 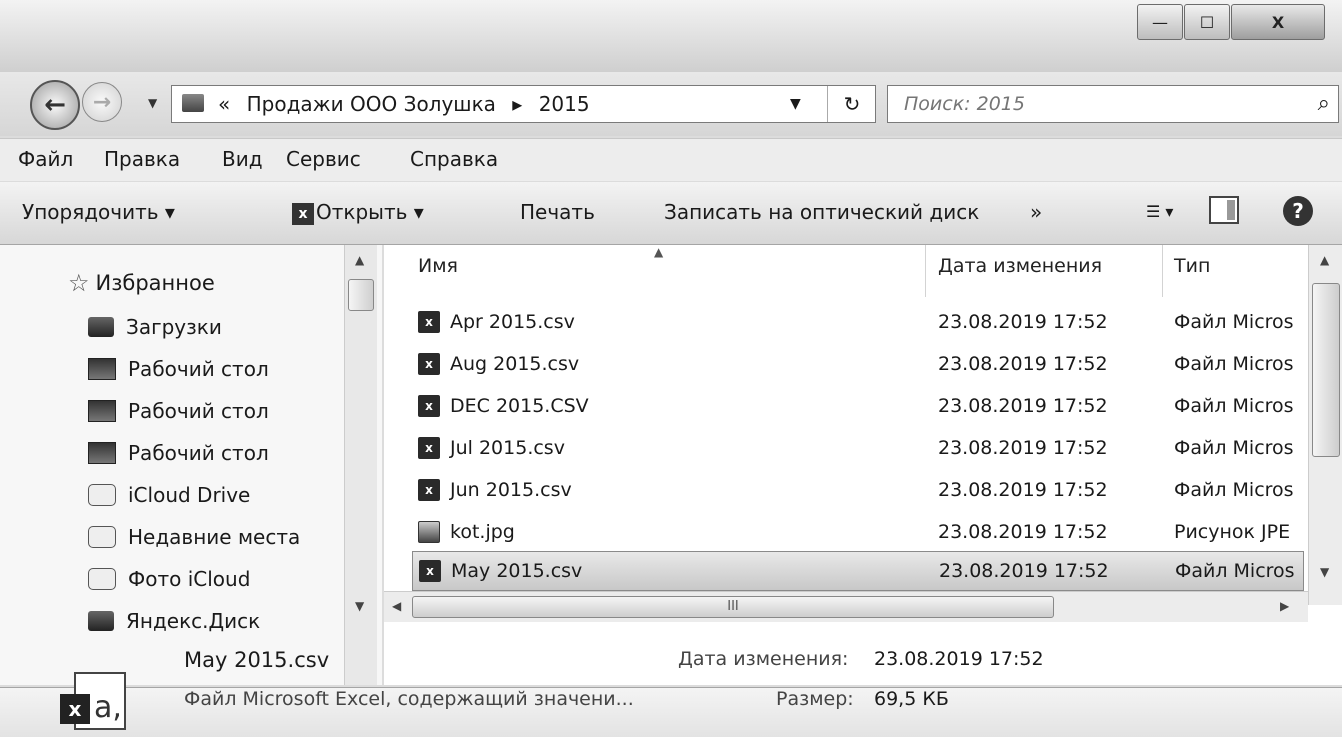 What do you see at coordinates (303, 213) in the screenshot?
I see `excel-icon: x` at bounding box center [303, 213].